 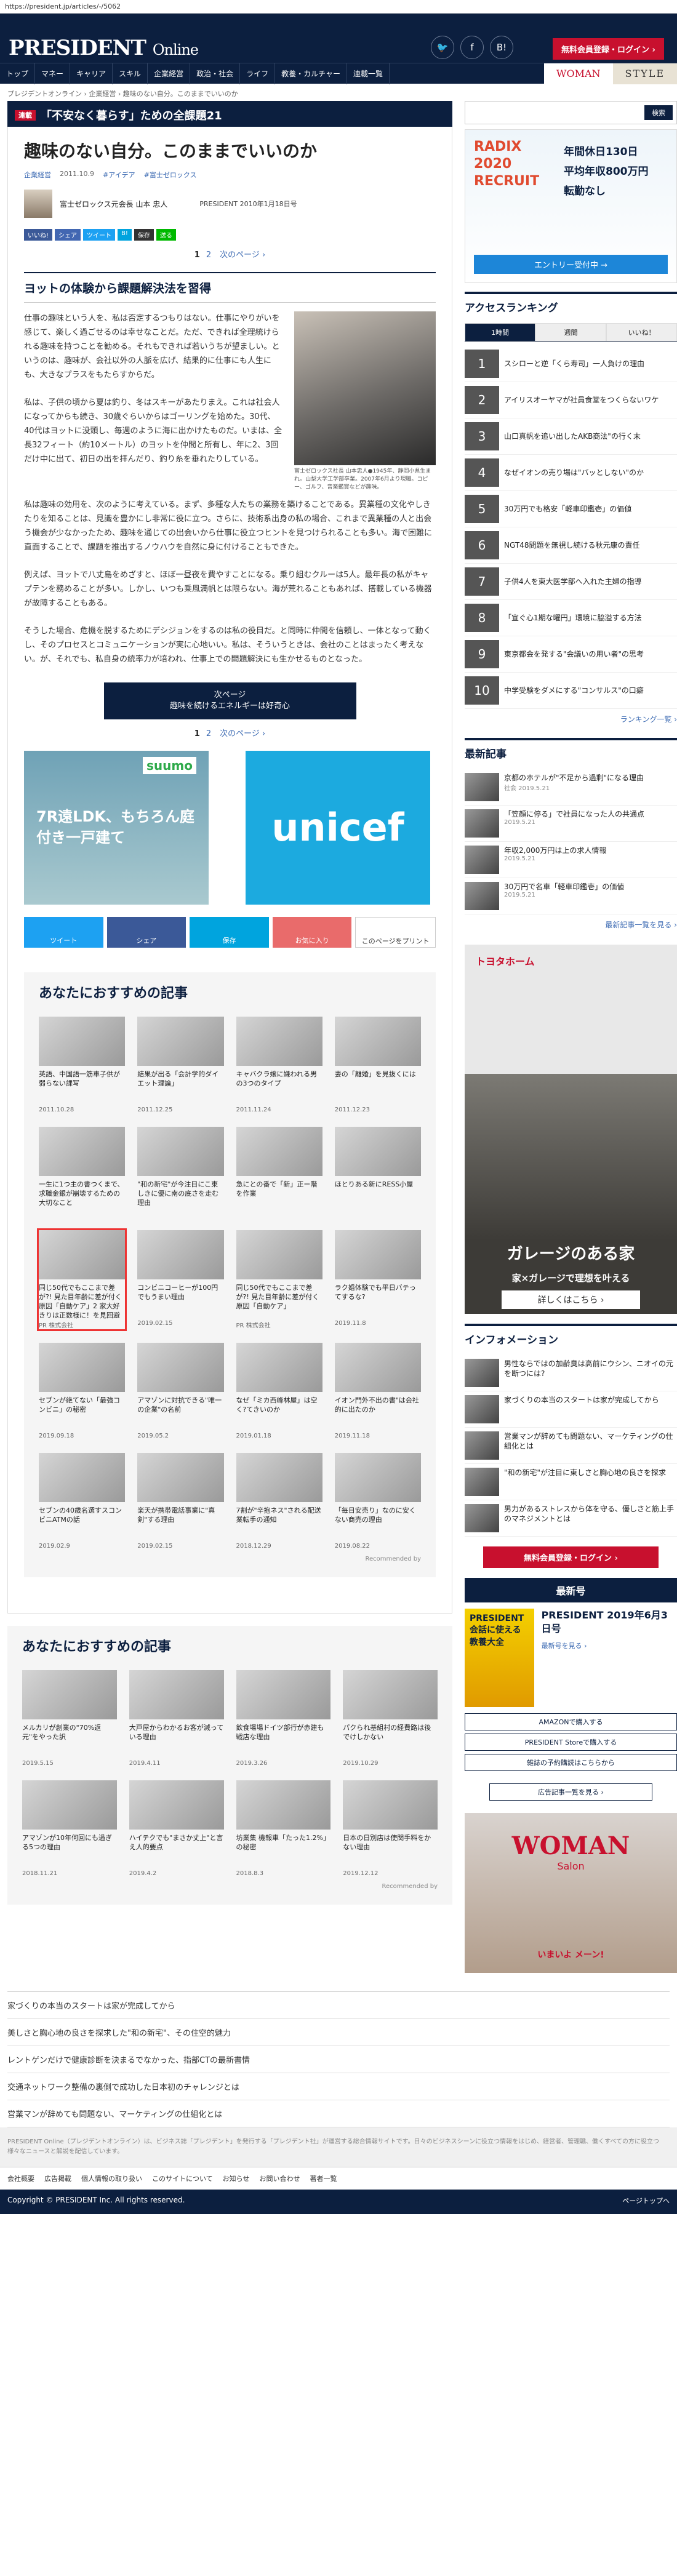 I want to click on recommend-item: アマゾンが10年何回にも過ぎる5つの理由 2018.11.21, so click(x=69, y=1828).